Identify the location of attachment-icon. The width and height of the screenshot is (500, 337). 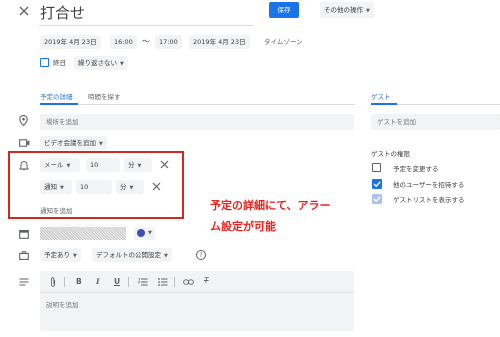
(53, 282).